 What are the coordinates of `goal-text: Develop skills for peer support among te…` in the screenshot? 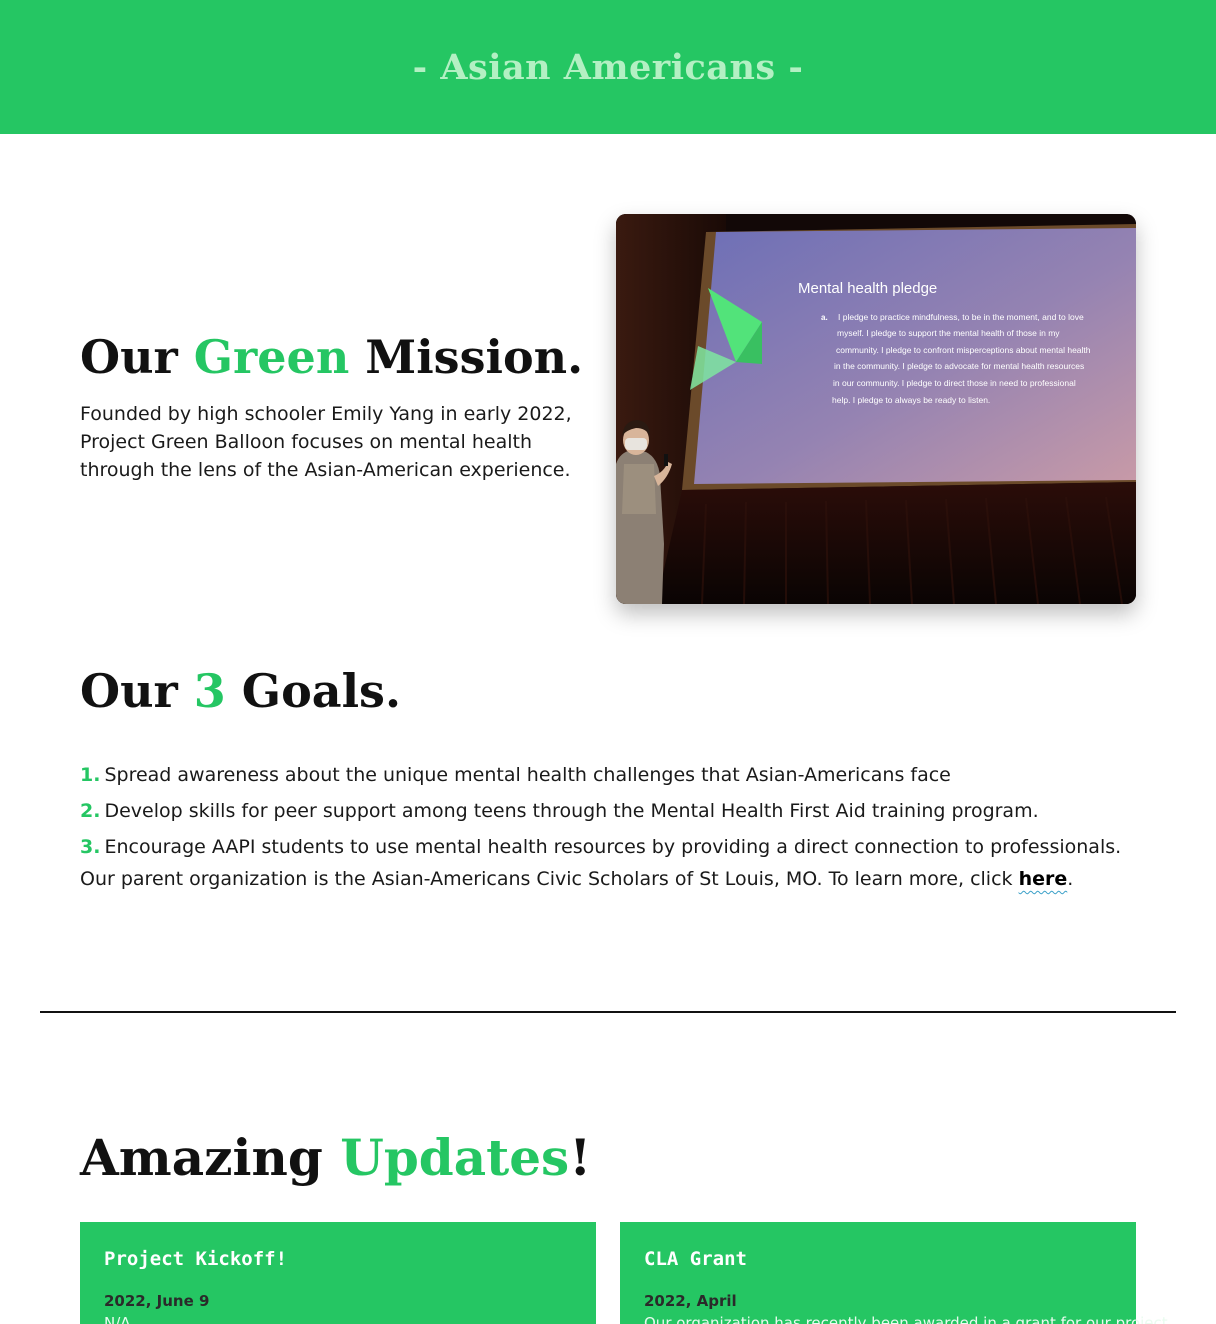 It's located at (571, 811).